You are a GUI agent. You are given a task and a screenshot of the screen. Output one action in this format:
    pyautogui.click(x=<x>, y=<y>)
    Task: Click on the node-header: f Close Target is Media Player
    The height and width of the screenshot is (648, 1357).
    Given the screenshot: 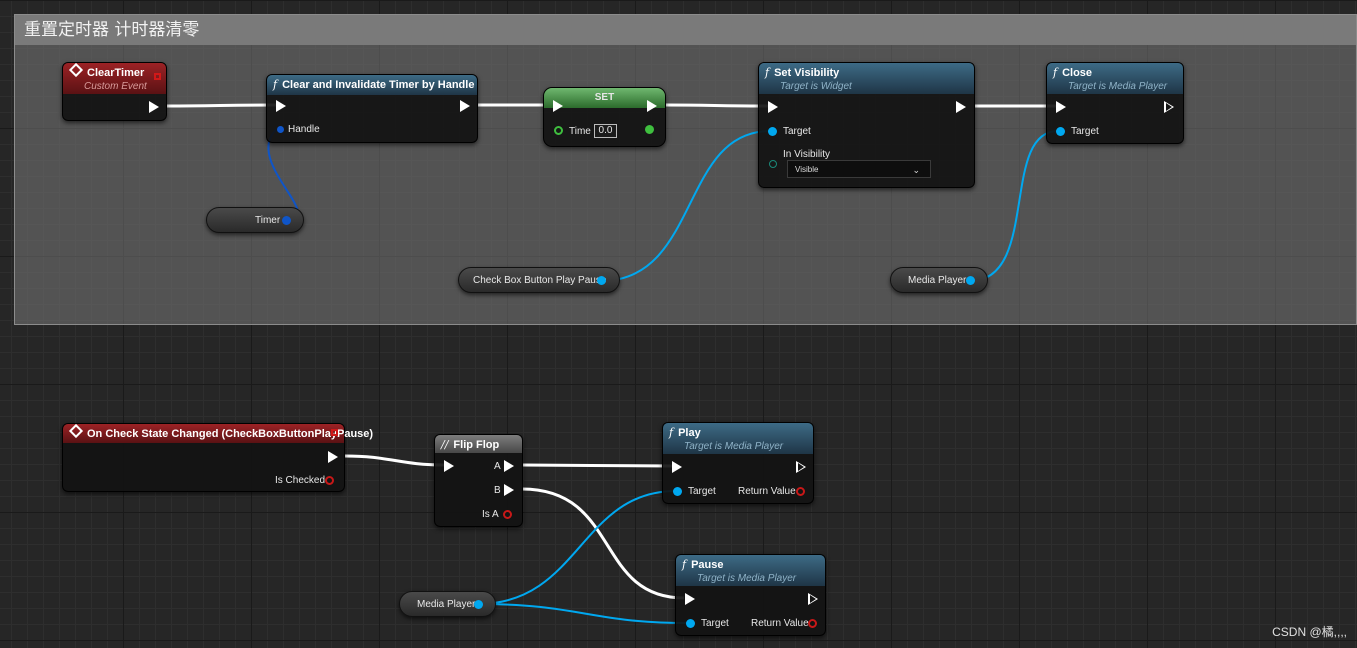 What is the action you would take?
    pyautogui.click(x=1115, y=78)
    